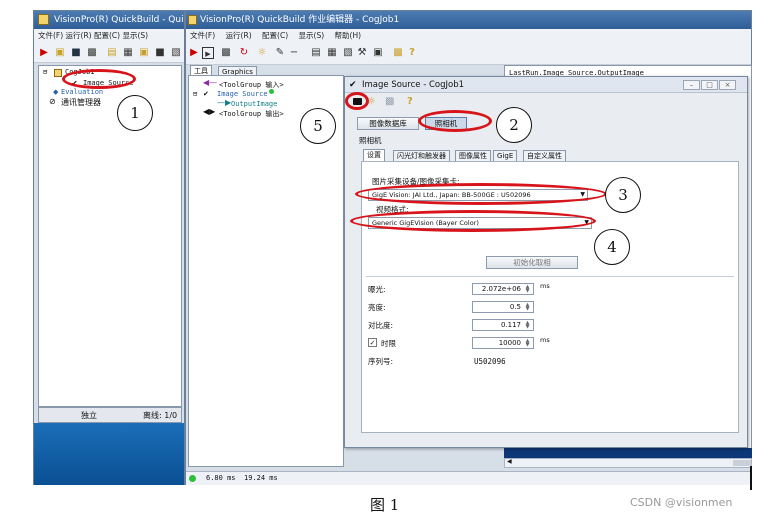  I want to click on add-job-icon: ▦, so click(128, 53).